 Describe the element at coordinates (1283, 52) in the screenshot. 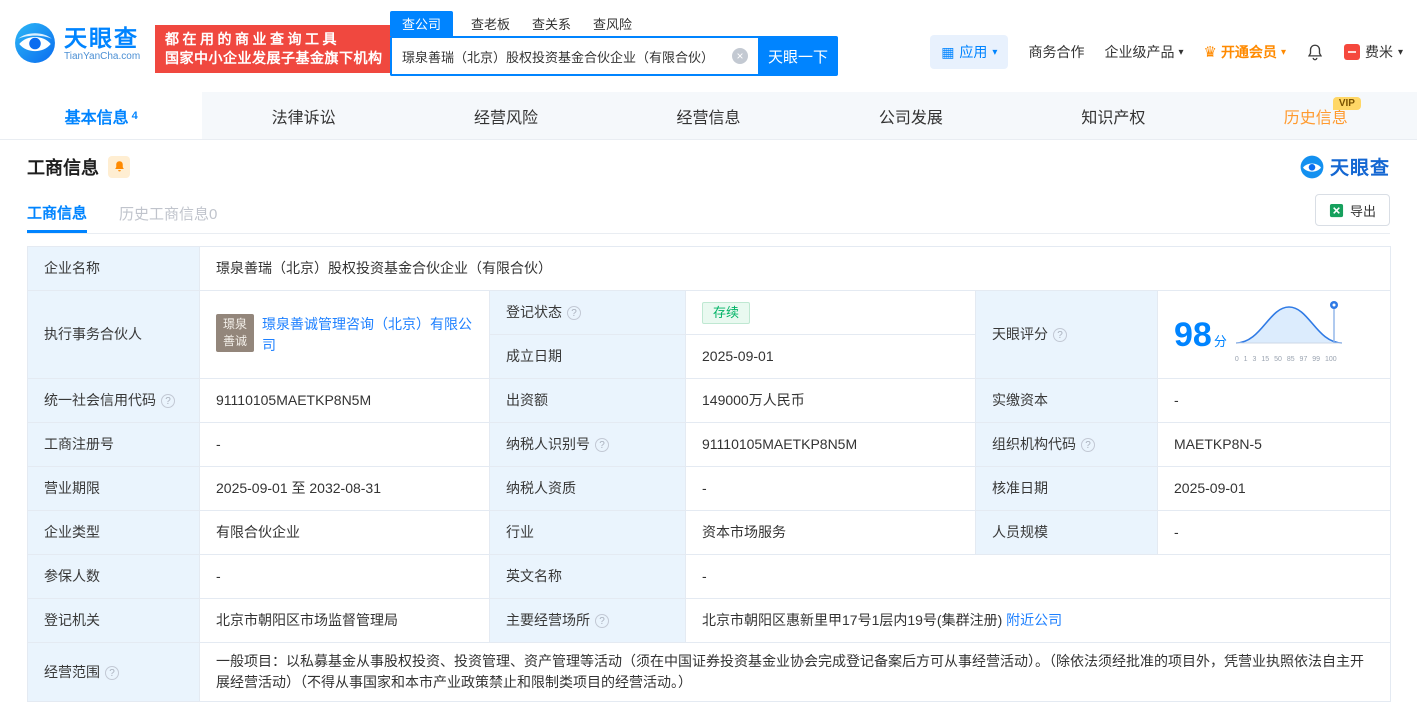

I see `chevron-down-icon: ▾` at that location.